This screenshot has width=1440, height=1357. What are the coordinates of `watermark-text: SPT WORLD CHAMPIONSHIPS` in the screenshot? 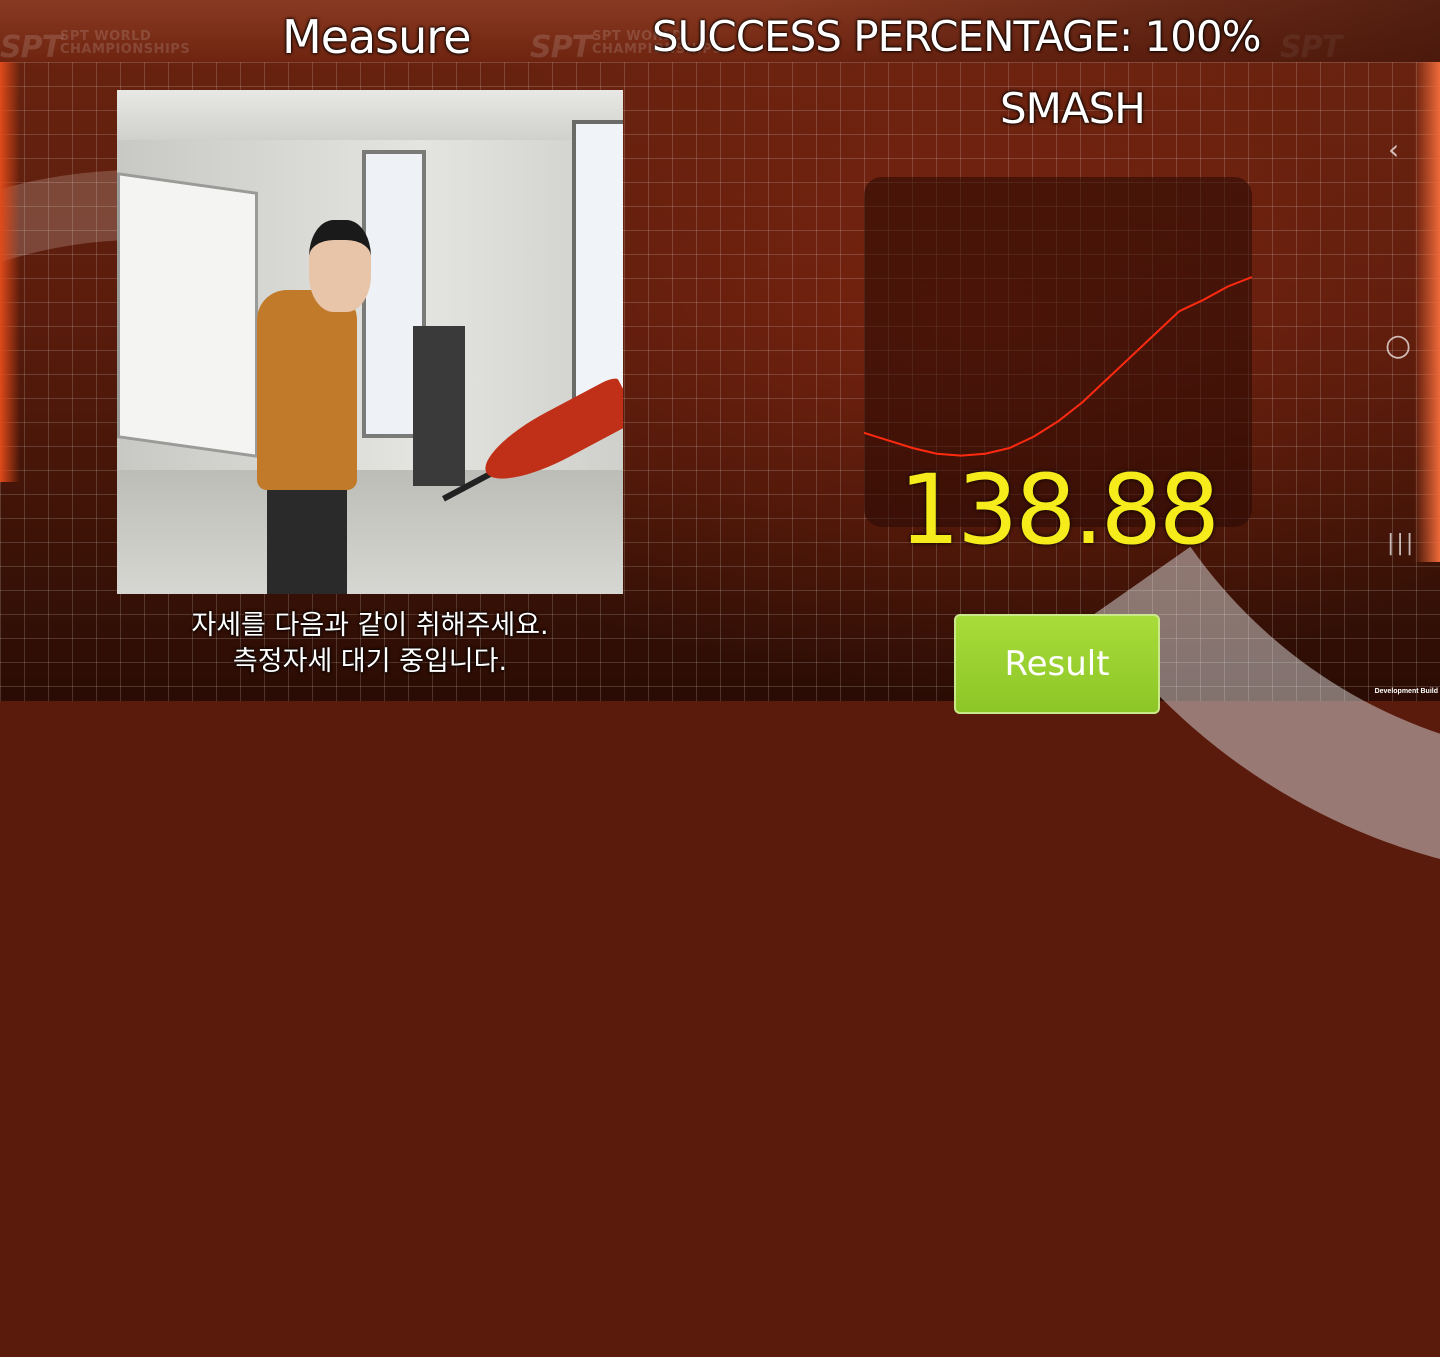 It's located at (125, 43).